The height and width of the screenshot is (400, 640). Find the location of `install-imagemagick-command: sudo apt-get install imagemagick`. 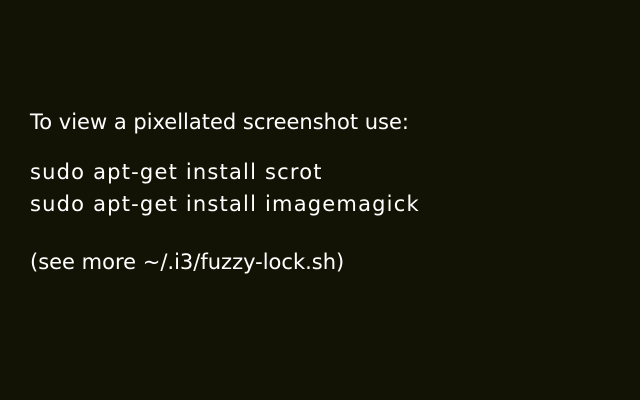

install-imagemagick-command: sudo apt-get install imagemagick is located at coordinates (225, 204).